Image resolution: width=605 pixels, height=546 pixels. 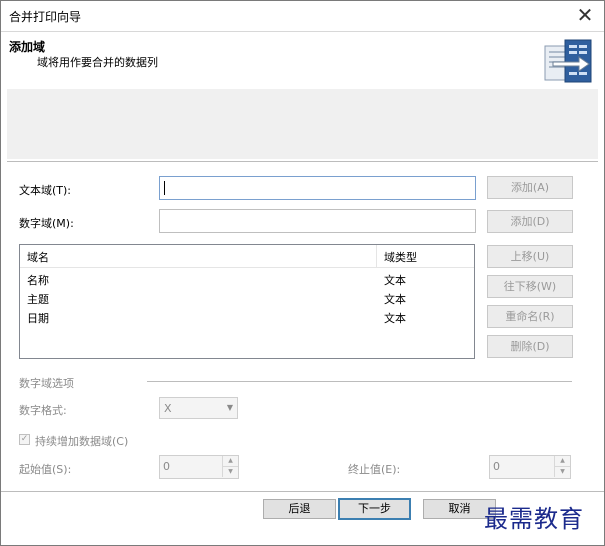 I want to click on move-up-button: 上移(U), so click(x=530, y=256).